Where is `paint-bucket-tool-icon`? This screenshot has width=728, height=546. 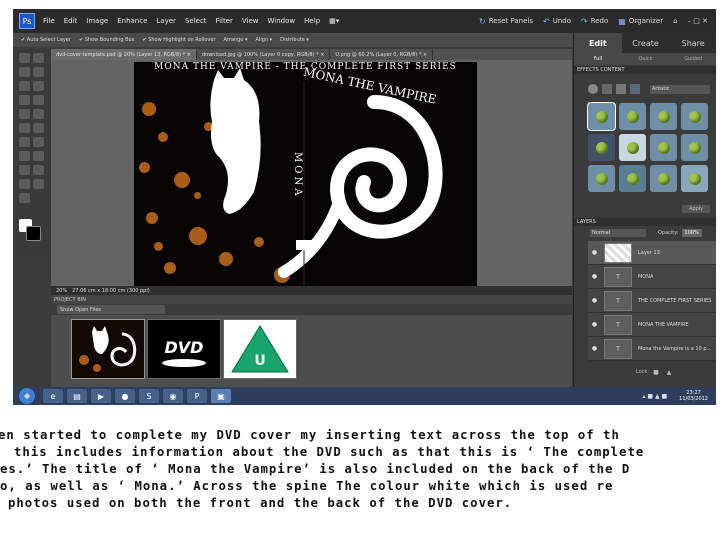 paint-bucket-tool-icon is located at coordinates (24, 170).